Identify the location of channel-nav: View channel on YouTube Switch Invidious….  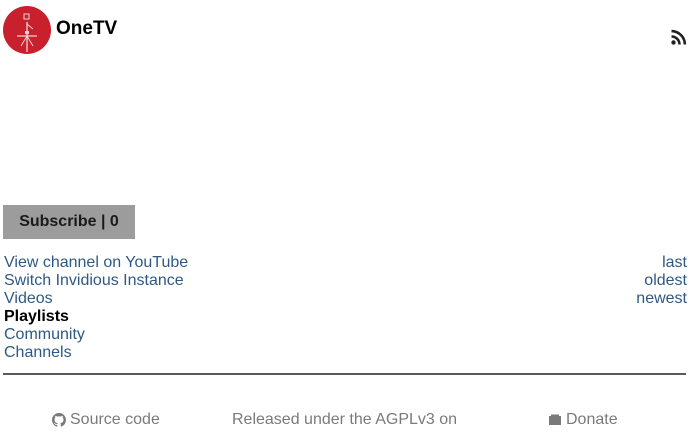
(96, 308).